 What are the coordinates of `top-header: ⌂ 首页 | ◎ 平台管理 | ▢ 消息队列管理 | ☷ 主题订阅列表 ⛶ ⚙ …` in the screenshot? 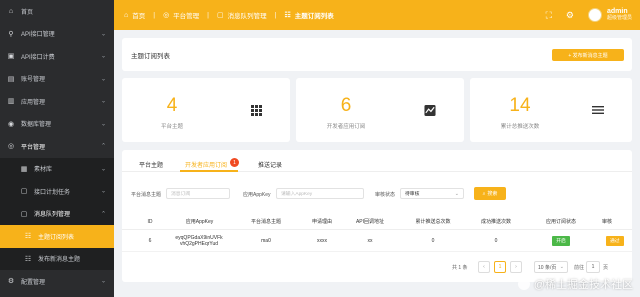 It's located at (377, 15).